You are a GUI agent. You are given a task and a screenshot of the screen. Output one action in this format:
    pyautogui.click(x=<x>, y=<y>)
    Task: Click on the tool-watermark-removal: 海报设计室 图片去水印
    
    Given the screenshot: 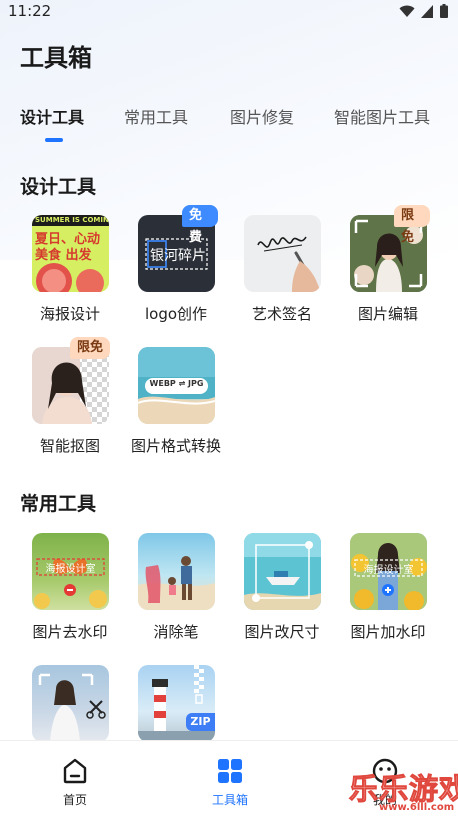 What is the action you would take?
    pyautogui.click(x=59, y=593)
    